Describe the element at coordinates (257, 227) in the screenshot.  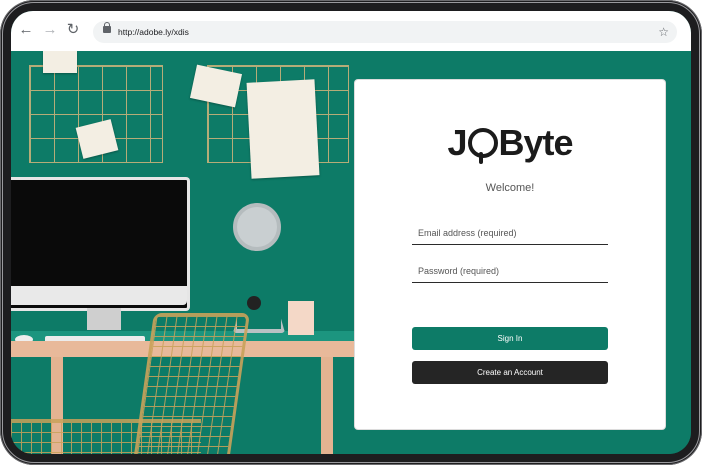
I see `clock` at that location.